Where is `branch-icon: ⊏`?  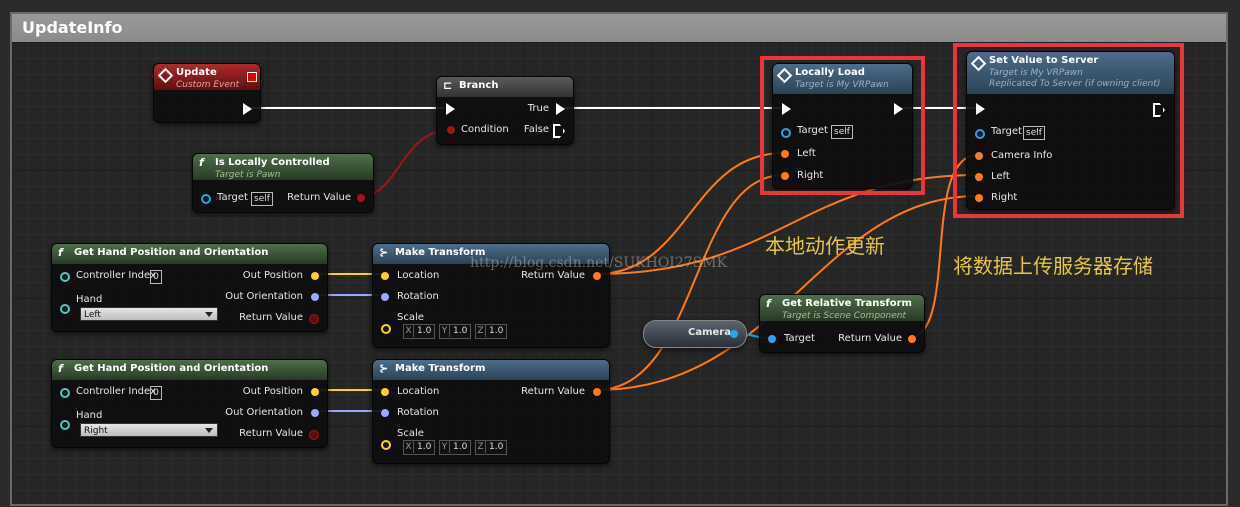
branch-icon: ⊏ is located at coordinates (448, 85).